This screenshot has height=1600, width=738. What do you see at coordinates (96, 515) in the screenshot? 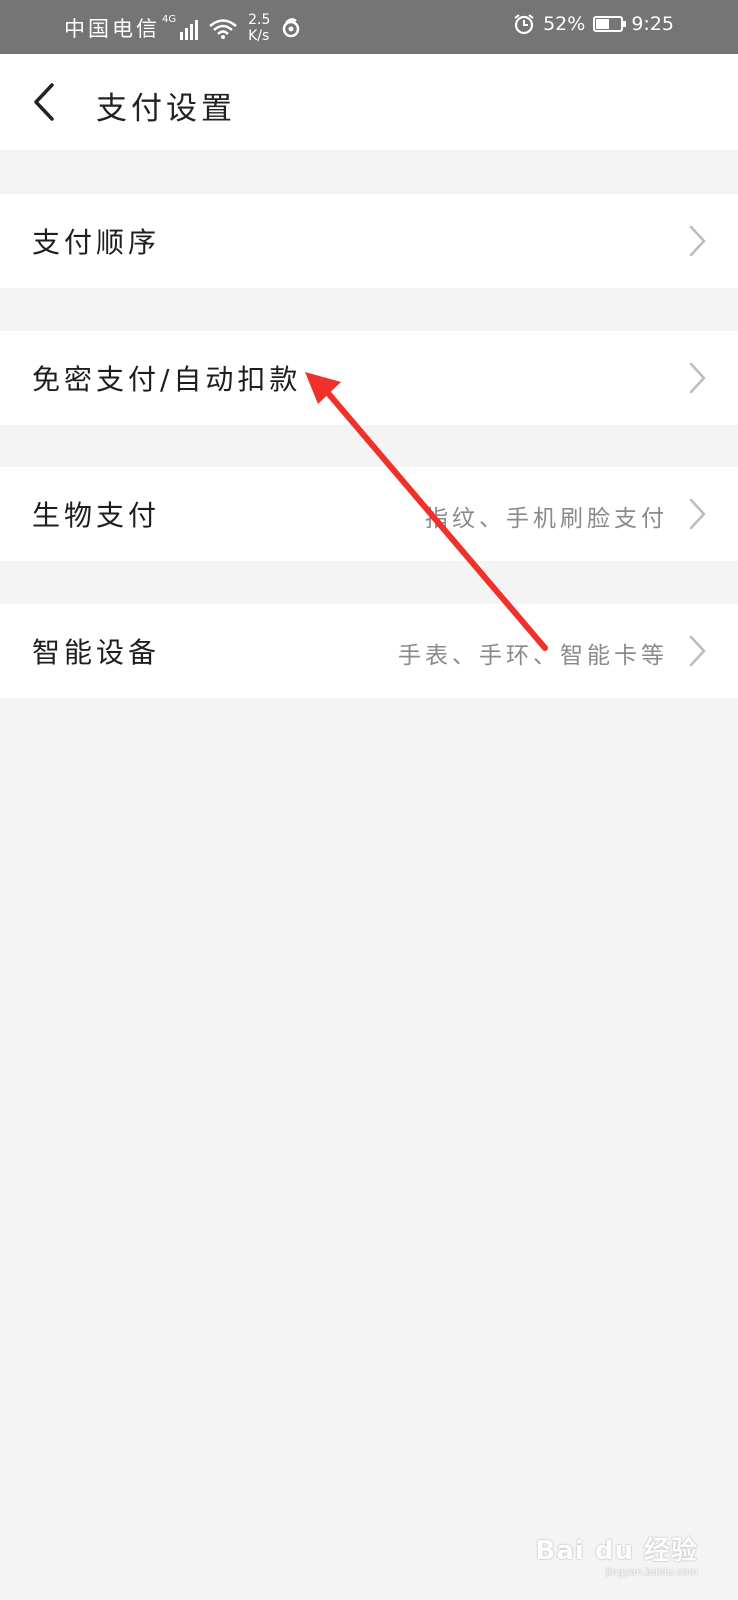
I see `row-label: 生物支付` at bounding box center [96, 515].